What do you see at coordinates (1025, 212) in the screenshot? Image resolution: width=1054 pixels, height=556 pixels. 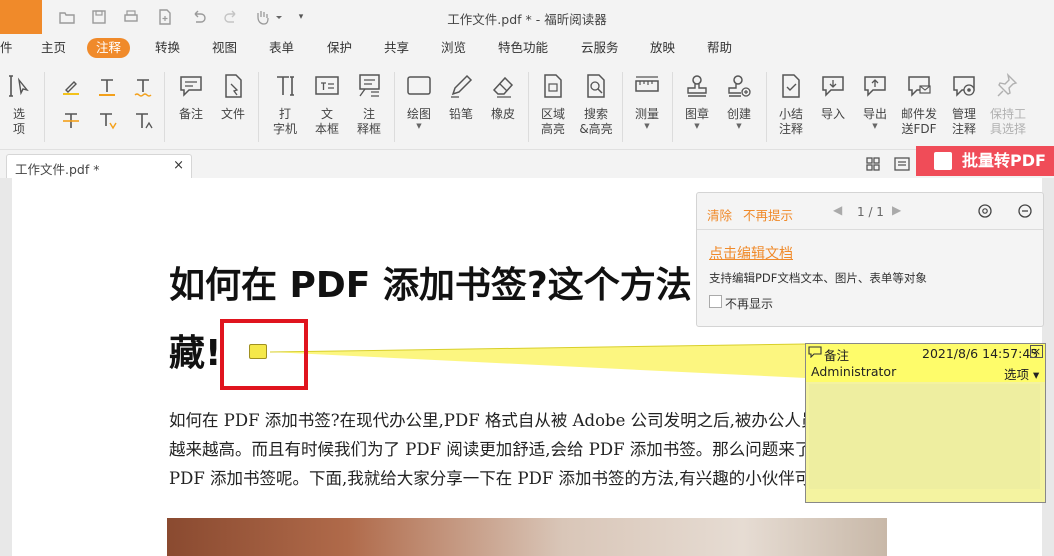 I see `collapse-icon` at bounding box center [1025, 212].